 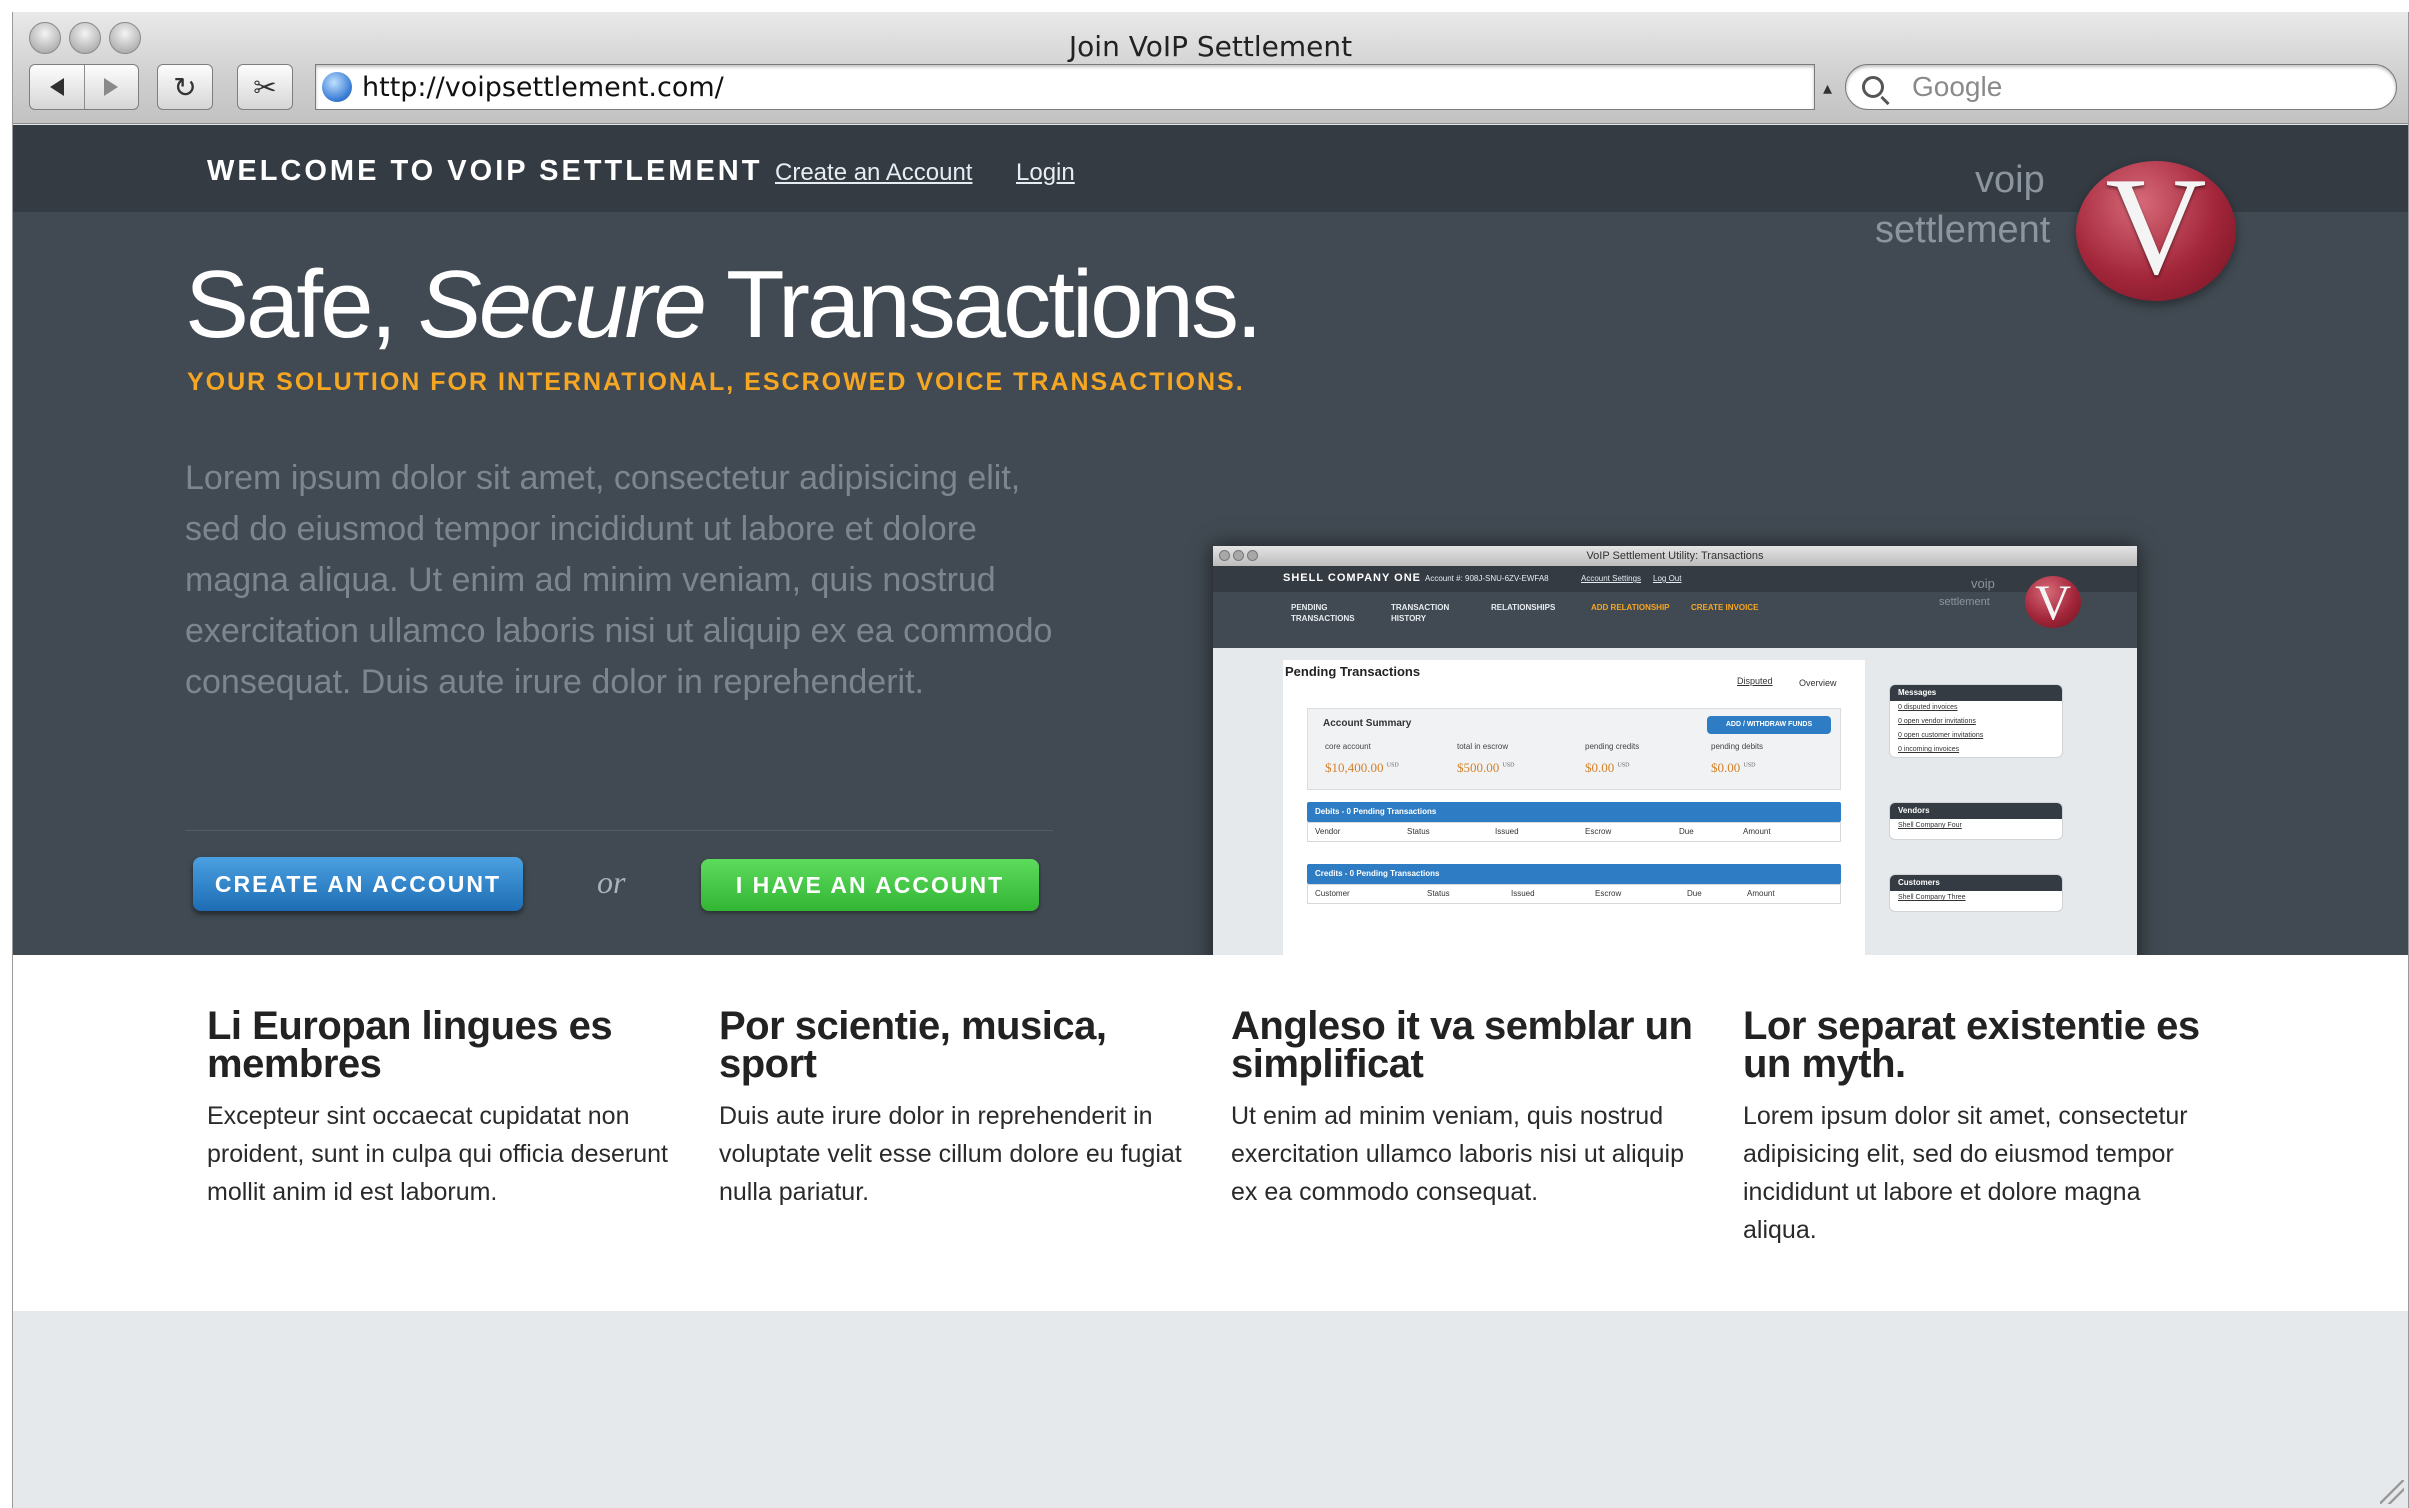 I want to click on value-text: $500.00, so click(x=1478, y=767).